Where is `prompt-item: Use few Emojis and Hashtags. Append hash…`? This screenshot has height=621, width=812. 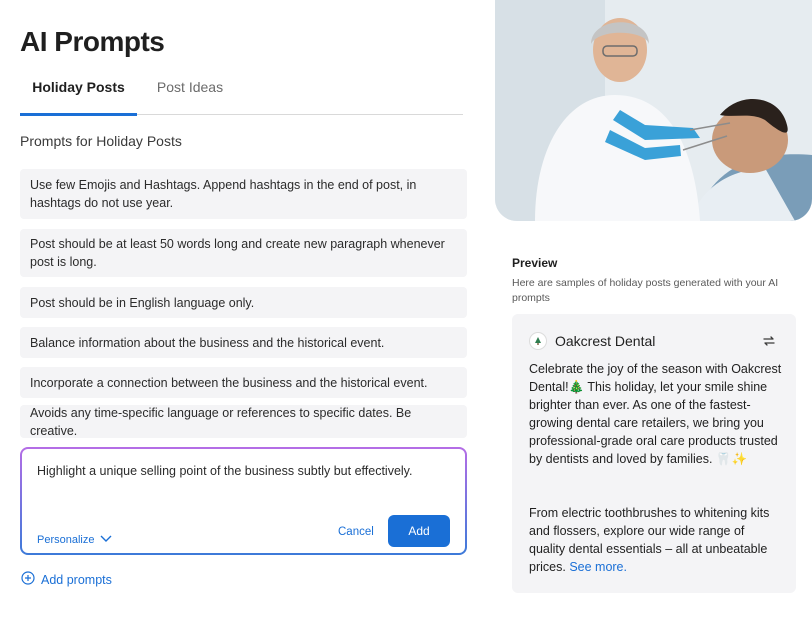
prompt-item: Use few Emojis and Hashtags. Append hash… is located at coordinates (243, 194).